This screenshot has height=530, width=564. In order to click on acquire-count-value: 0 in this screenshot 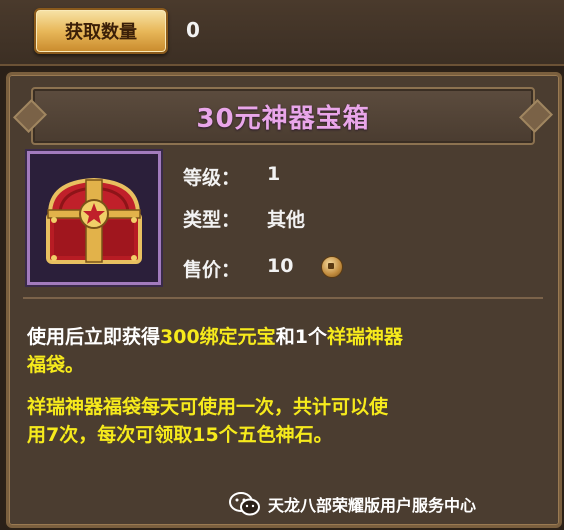, I will do `click(193, 30)`.